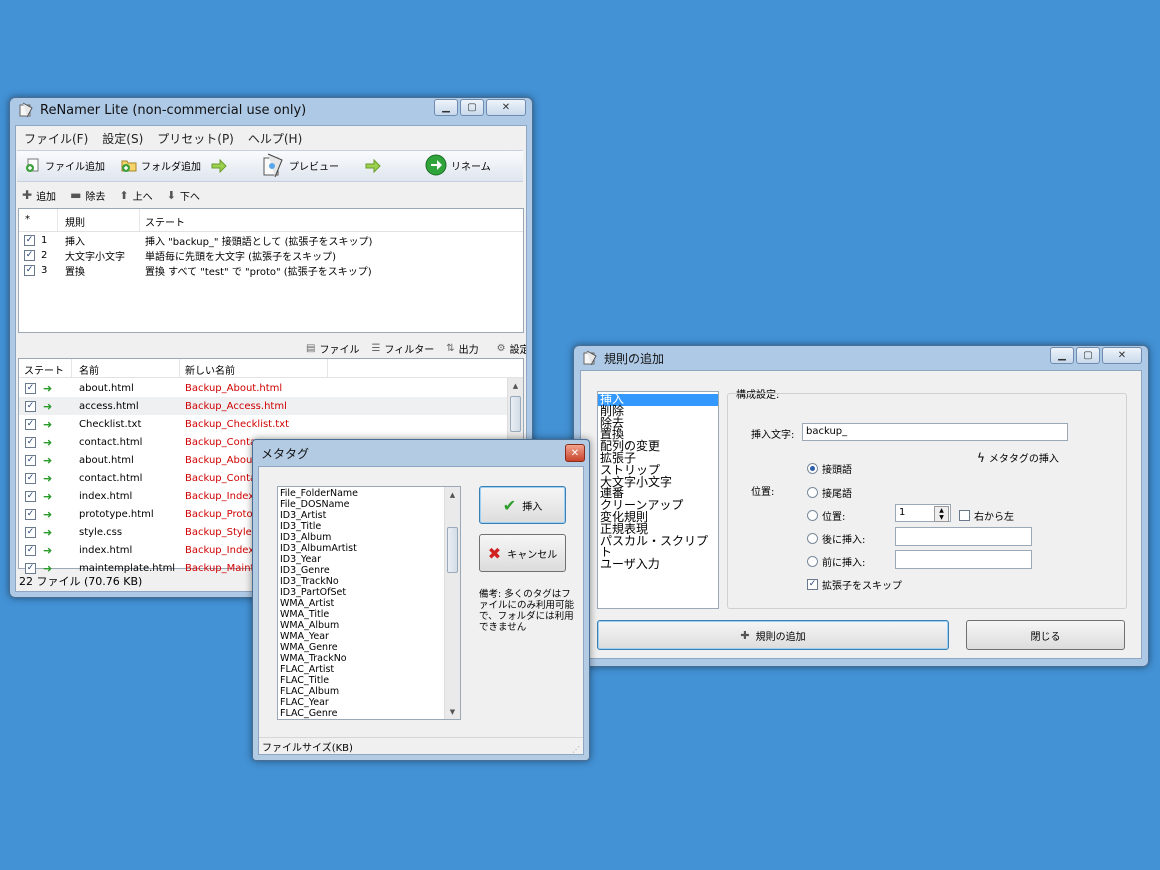 This screenshot has height=870, width=1160. What do you see at coordinates (462, 348) in the screenshot?
I see `export-button: ⇅ 出力` at bounding box center [462, 348].